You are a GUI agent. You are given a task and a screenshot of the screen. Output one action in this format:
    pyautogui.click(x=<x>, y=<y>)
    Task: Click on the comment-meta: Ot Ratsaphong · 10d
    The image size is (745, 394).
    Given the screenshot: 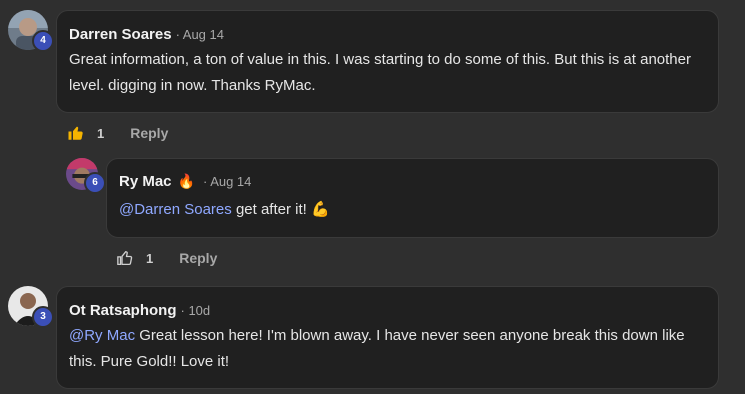 What is the action you would take?
    pyautogui.click(x=139, y=311)
    